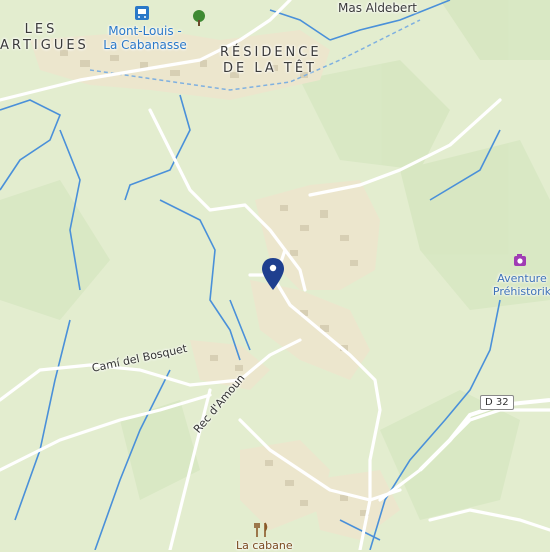 The image size is (550, 552). What do you see at coordinates (377, 8) in the screenshot?
I see `place-label-mas-aldebert: Mas Aldebert` at bounding box center [377, 8].